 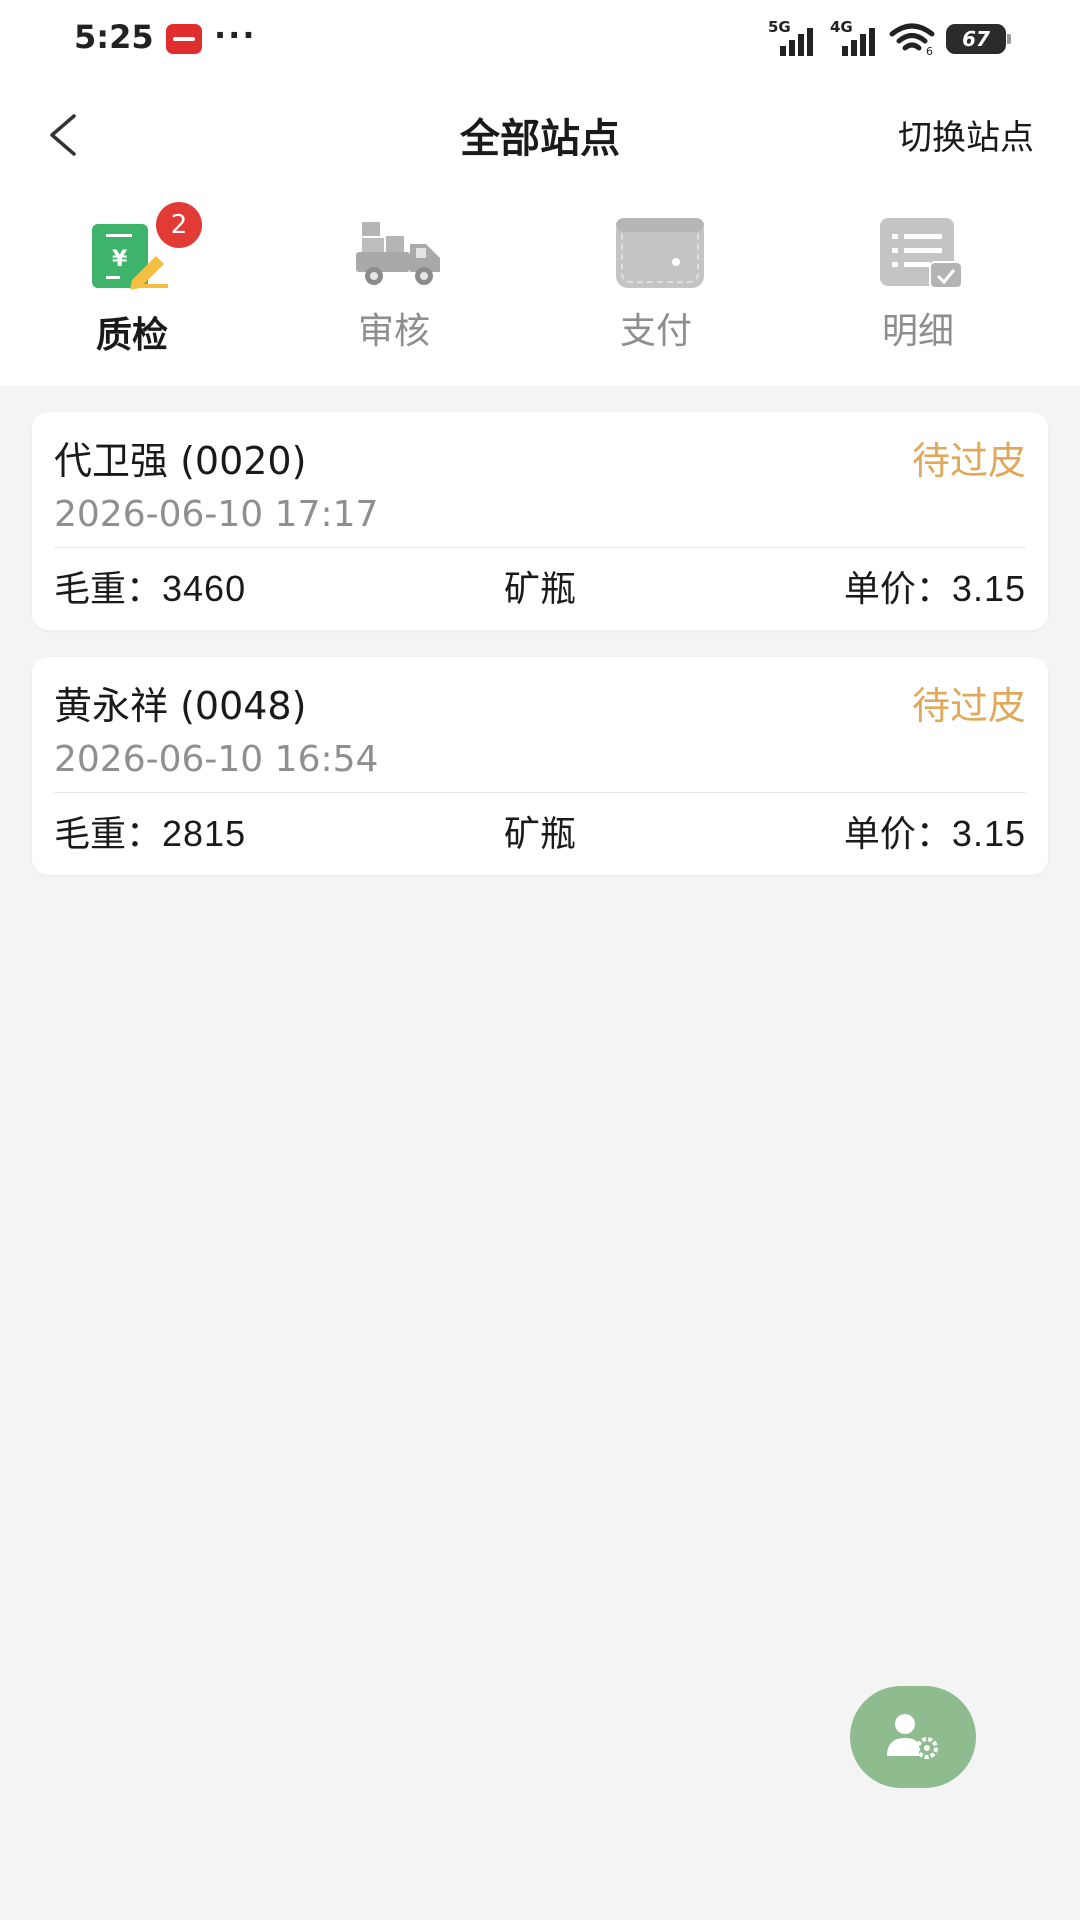 What do you see at coordinates (180, 706) in the screenshot?
I see `record-name: 黄永祥 (0048)` at bounding box center [180, 706].